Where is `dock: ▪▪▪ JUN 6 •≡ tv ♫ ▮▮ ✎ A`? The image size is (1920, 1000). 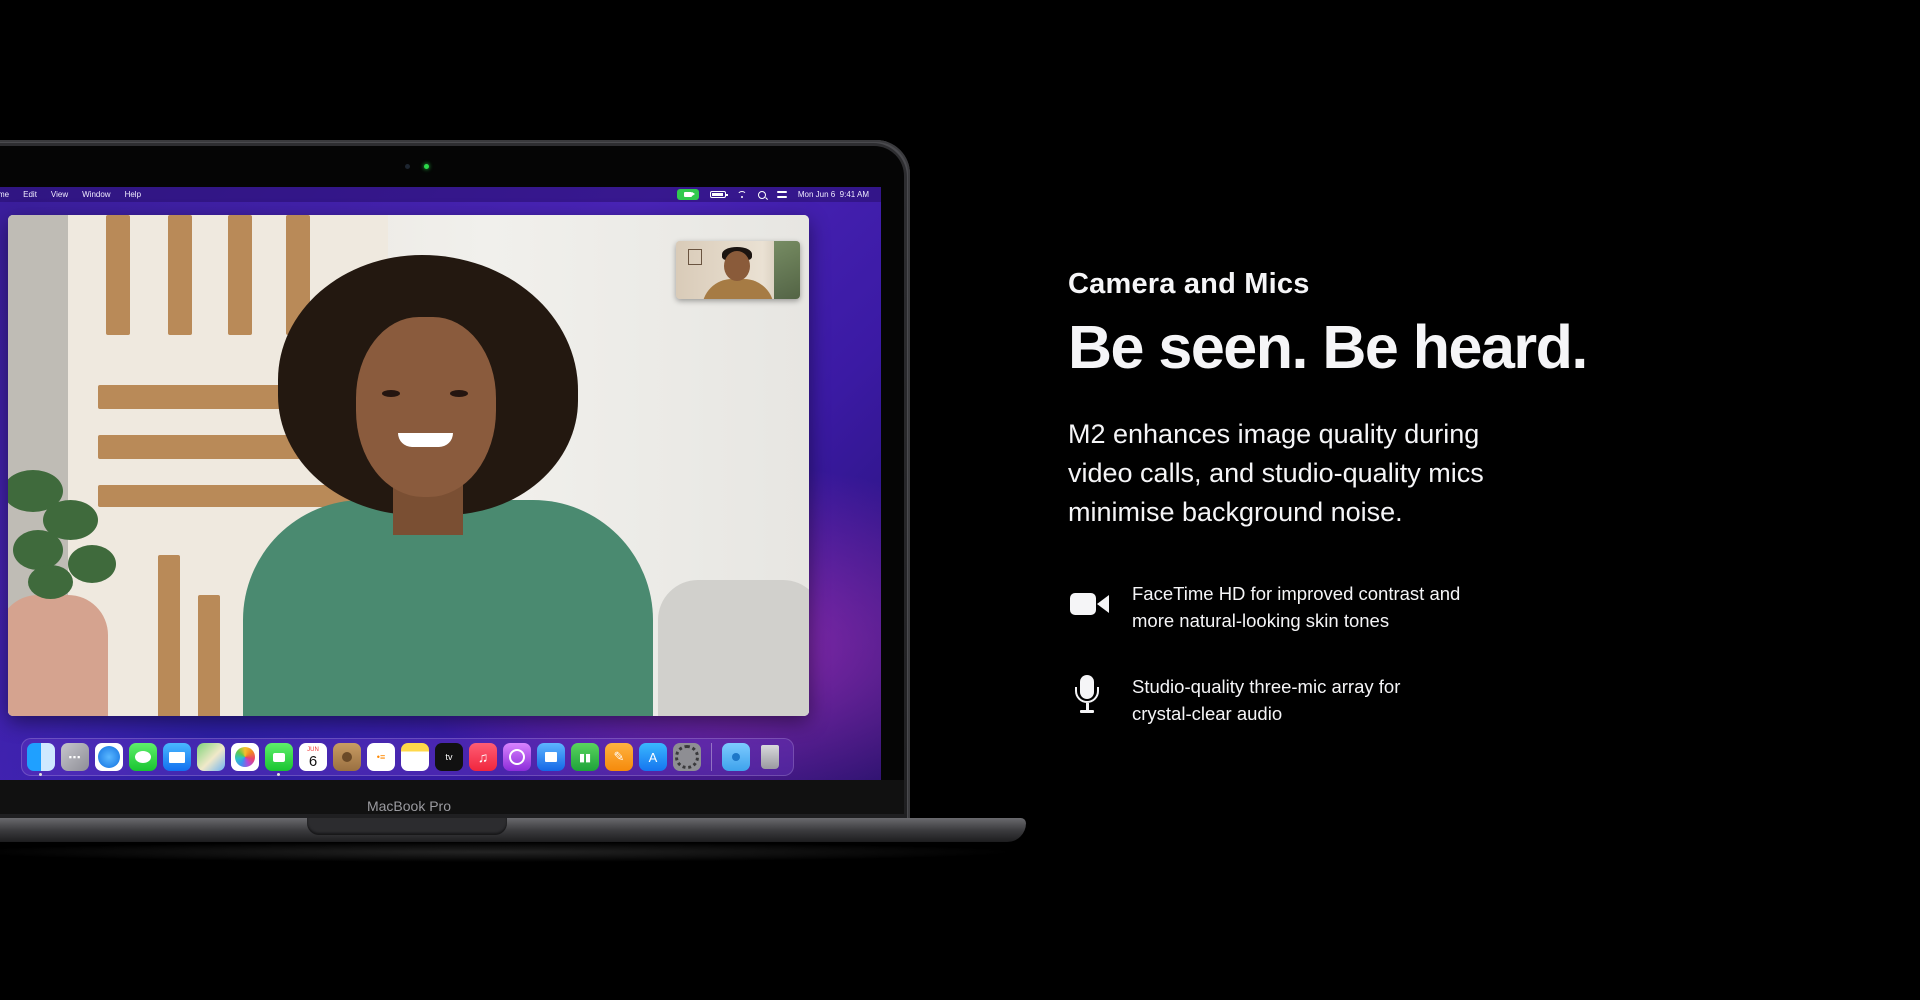 dock: ▪▪▪ JUN 6 •≡ tv ♫ ▮▮ ✎ A is located at coordinates (407, 757).